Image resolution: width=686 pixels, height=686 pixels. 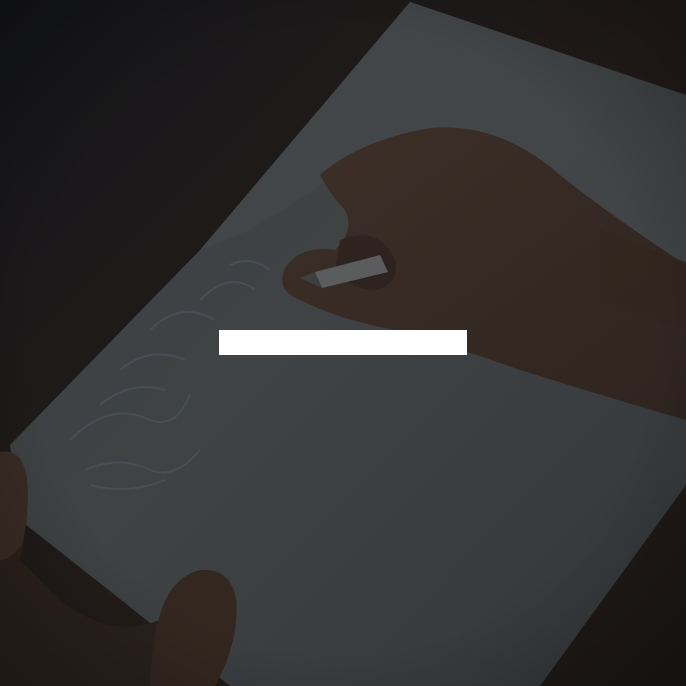 I want to click on redaction-bar, so click(x=343, y=342).